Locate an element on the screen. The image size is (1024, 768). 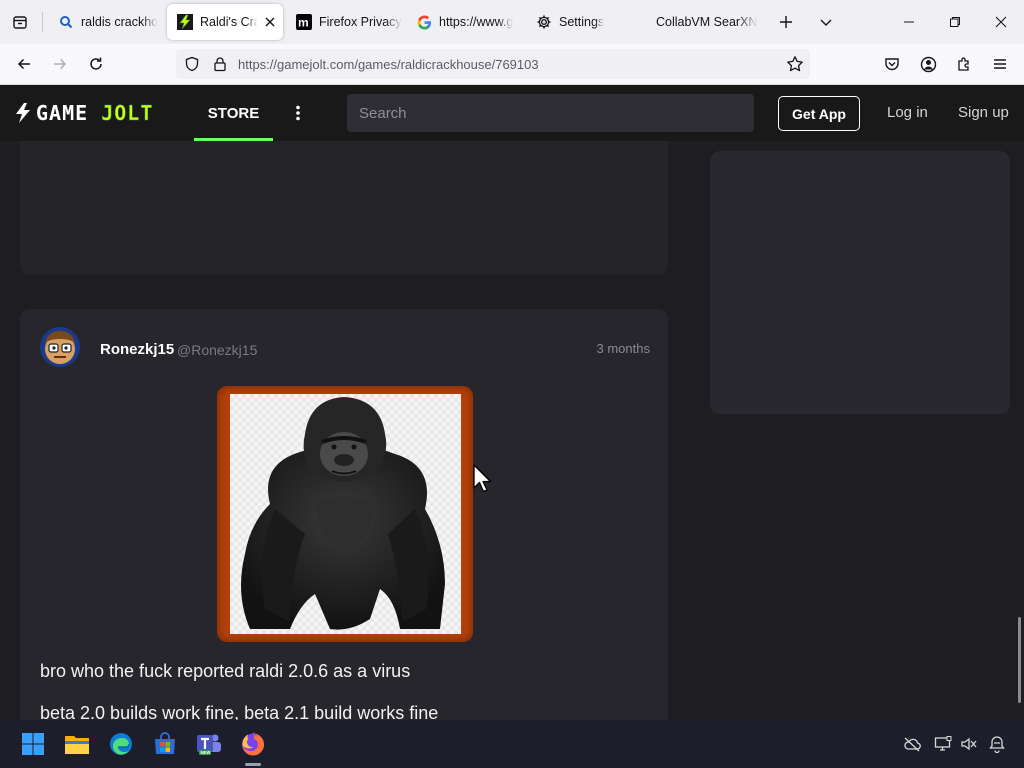
forward-arrow-icon is located at coordinates (60, 64).